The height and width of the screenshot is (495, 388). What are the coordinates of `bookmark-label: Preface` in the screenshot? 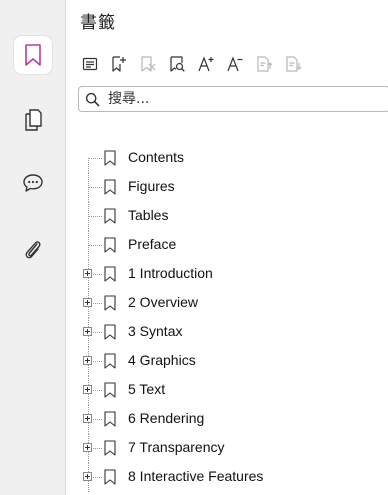 It's located at (152, 244).